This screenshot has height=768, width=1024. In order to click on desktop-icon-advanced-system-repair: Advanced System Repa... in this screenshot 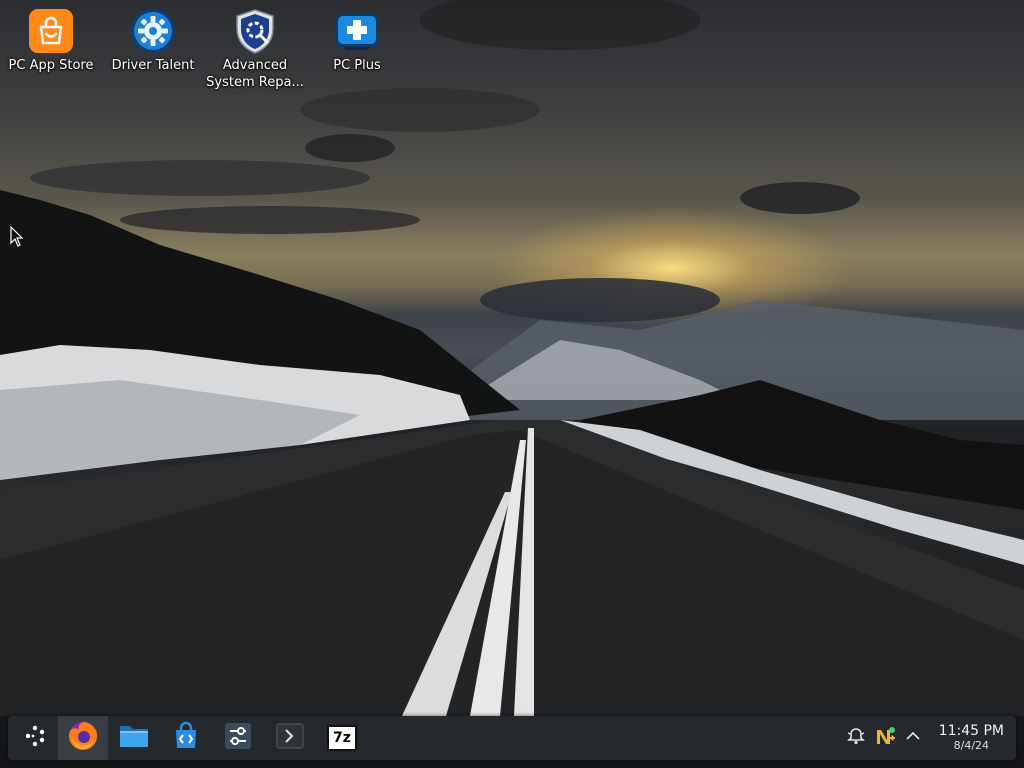, I will do `click(255, 45)`.